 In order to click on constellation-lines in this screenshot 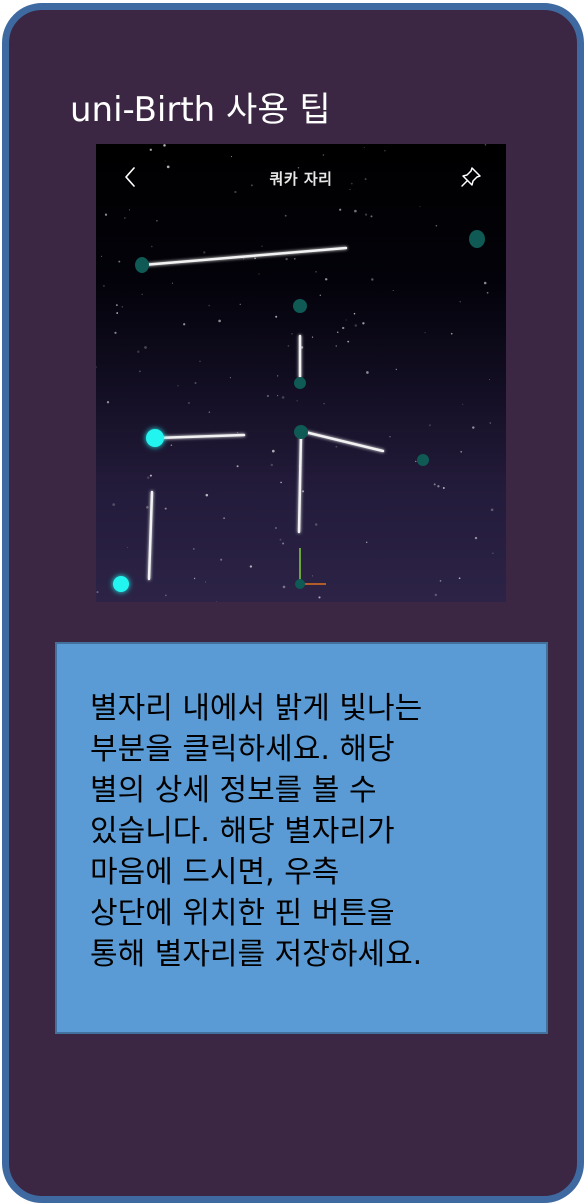, I will do `click(263, 413)`.